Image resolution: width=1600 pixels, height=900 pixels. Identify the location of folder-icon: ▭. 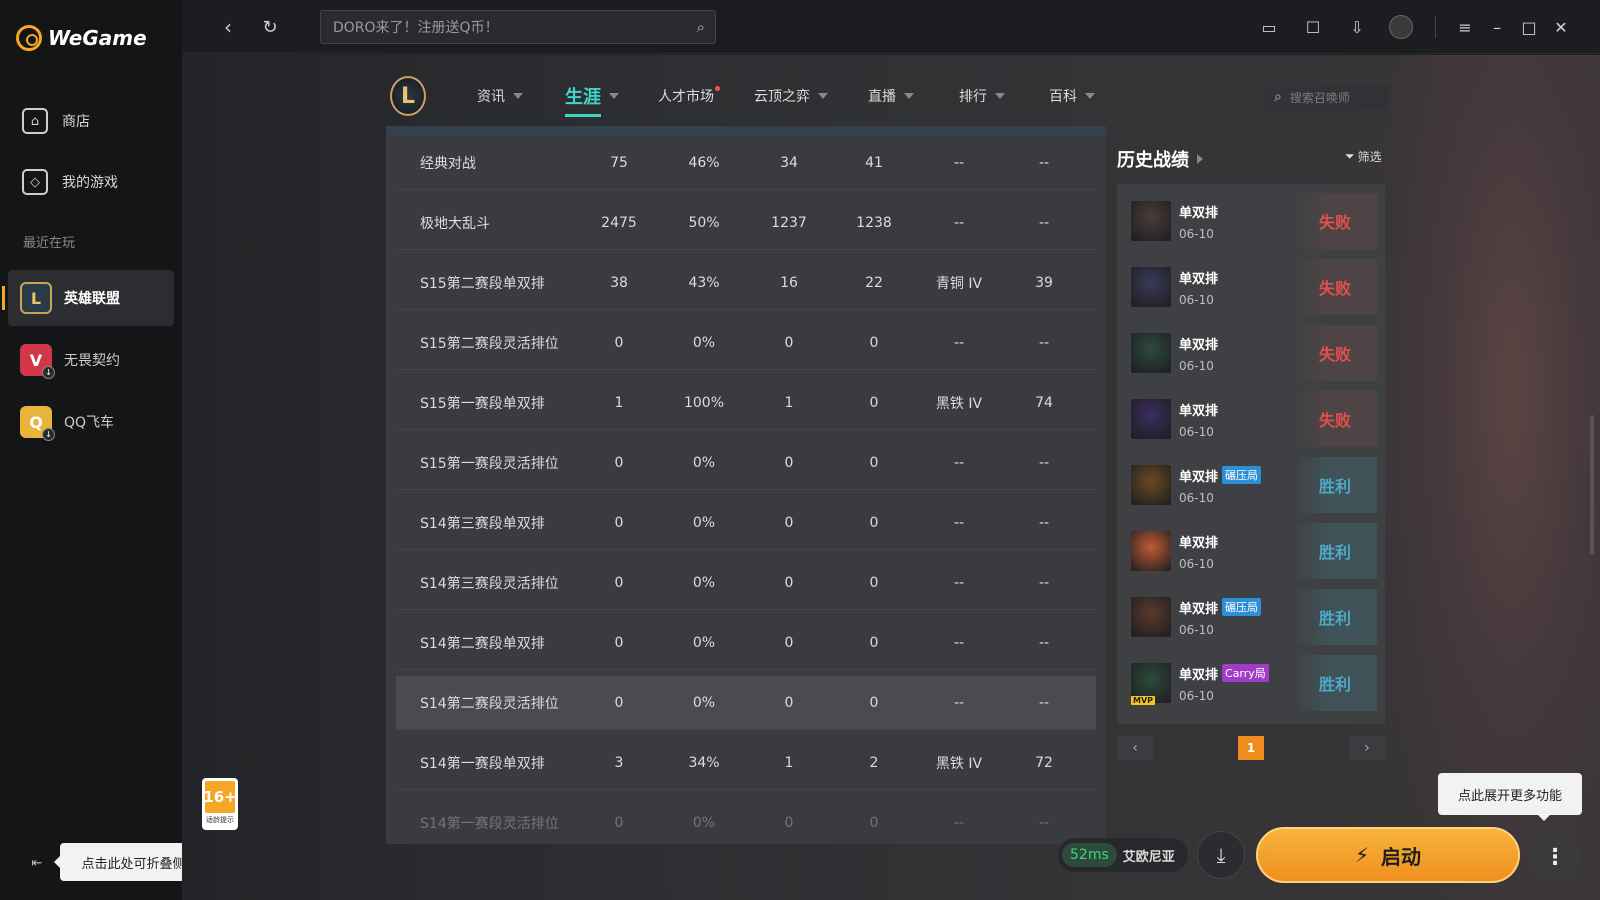
(1269, 27).